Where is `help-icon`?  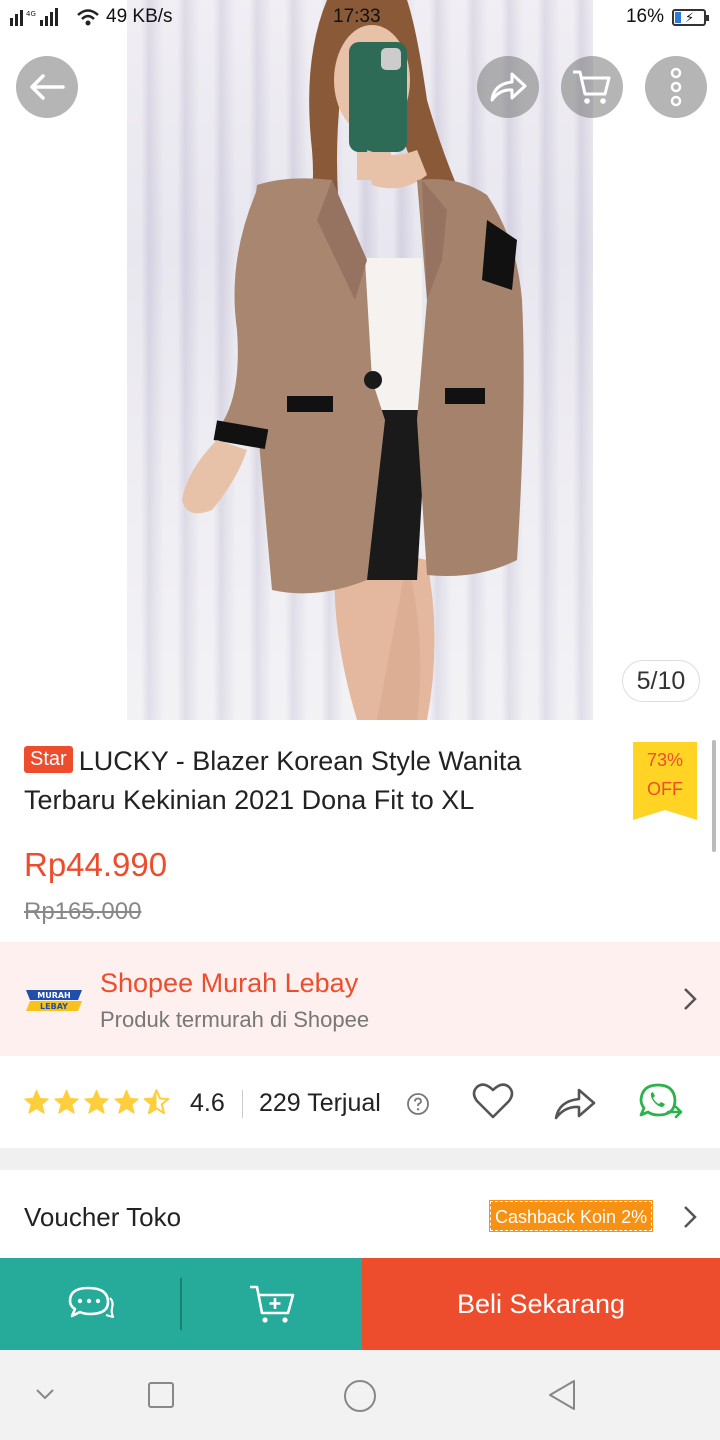
help-icon is located at coordinates (418, 1104).